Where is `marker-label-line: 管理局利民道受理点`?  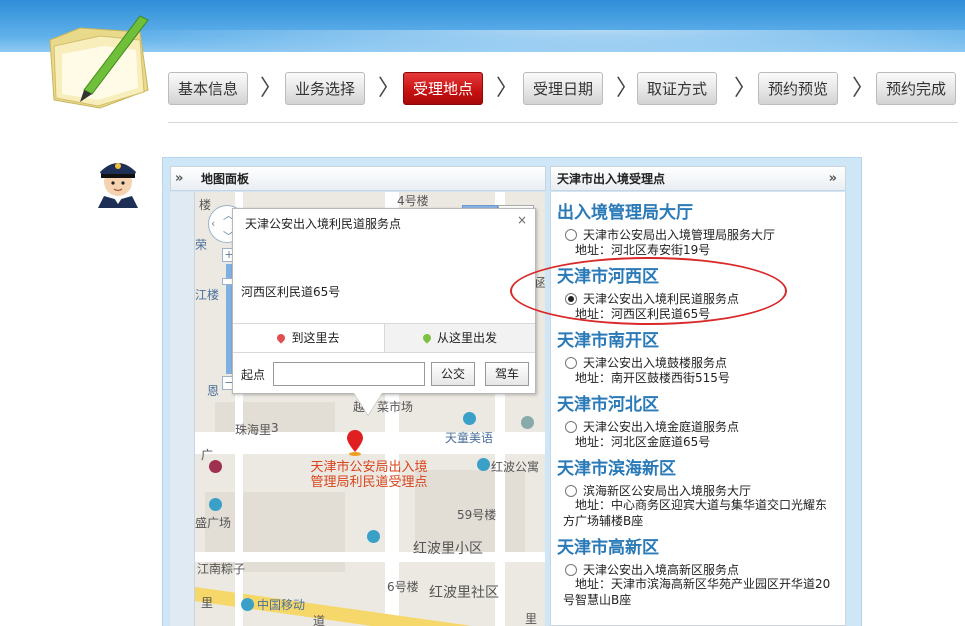 marker-label-line: 管理局利民道受理点 is located at coordinates (369, 482).